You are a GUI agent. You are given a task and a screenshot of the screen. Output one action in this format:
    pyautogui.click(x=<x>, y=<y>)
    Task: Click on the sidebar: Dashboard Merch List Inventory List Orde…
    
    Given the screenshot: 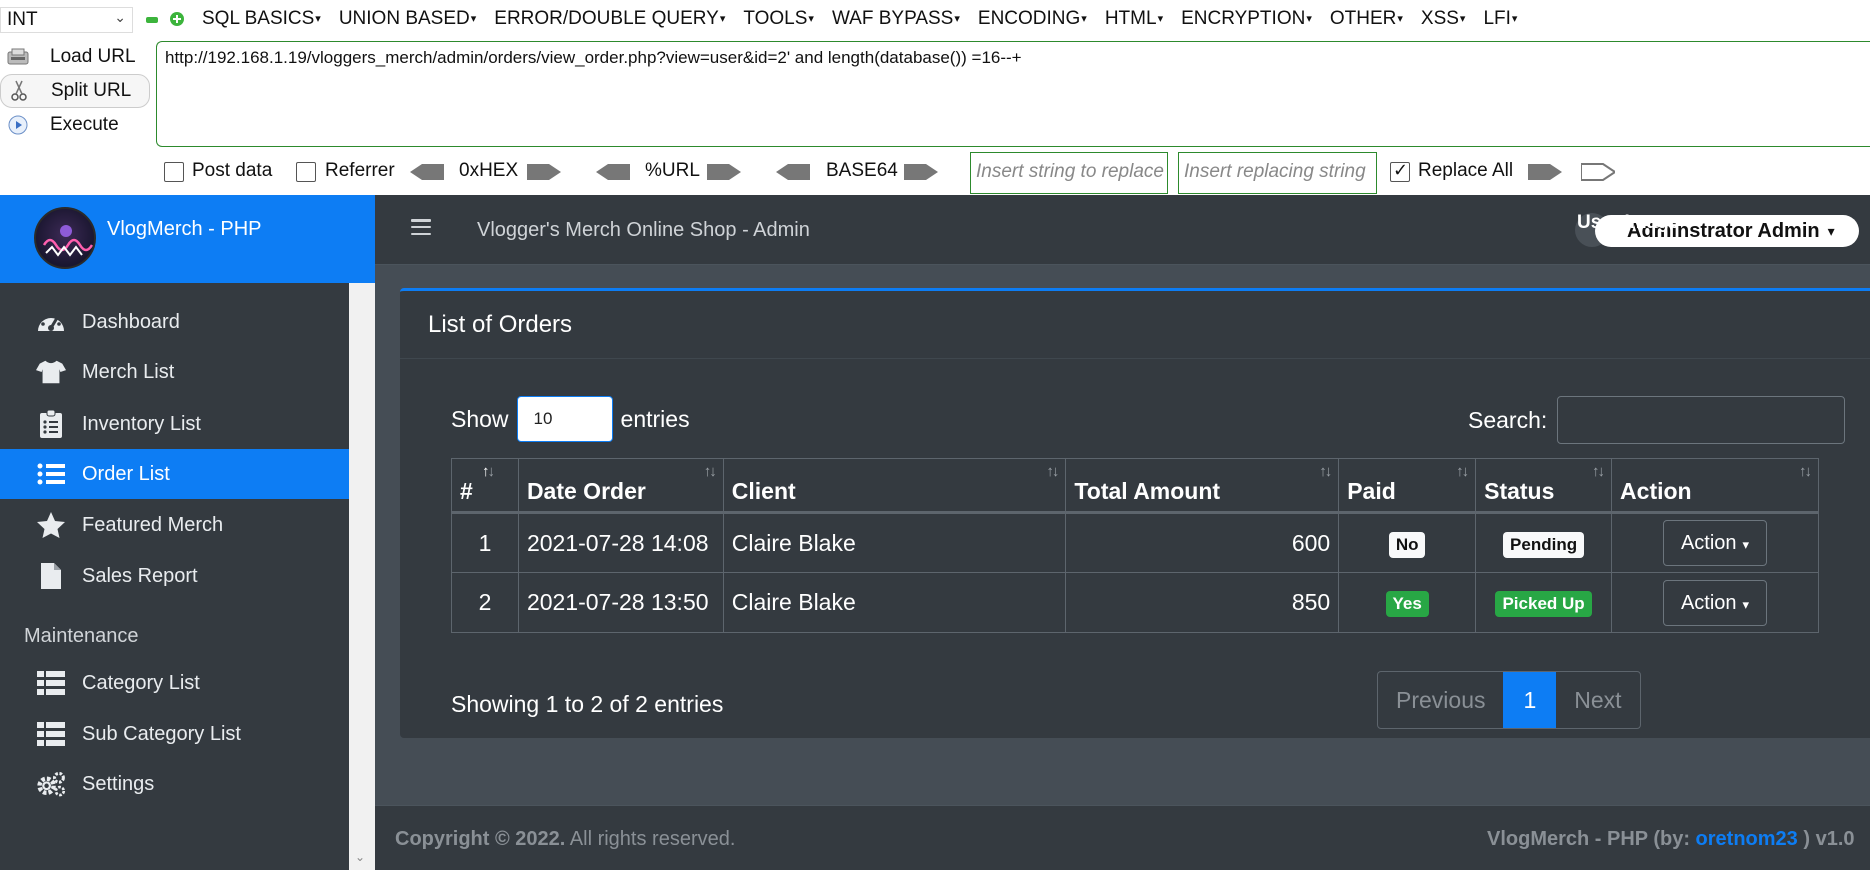 What is the action you would take?
    pyautogui.click(x=187, y=576)
    